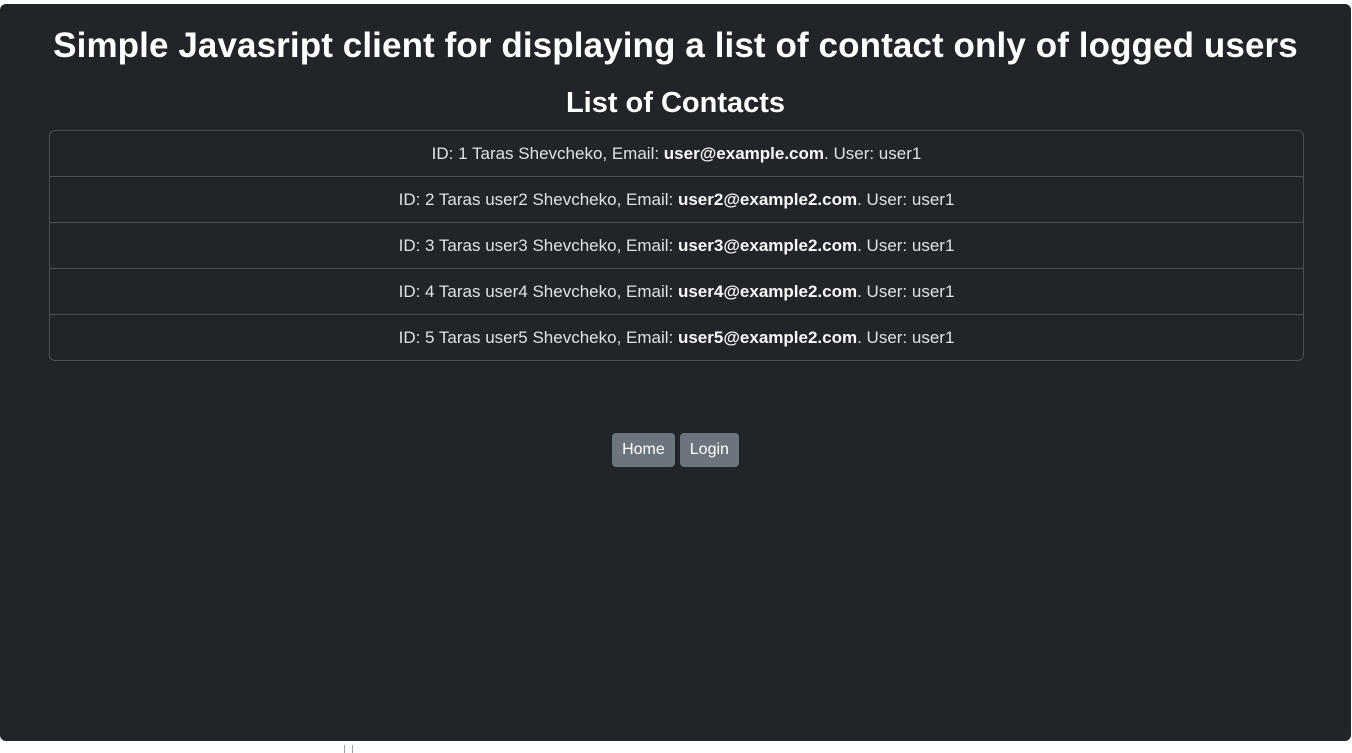  Describe the element at coordinates (709, 450) in the screenshot. I see `login-button: Login` at that location.